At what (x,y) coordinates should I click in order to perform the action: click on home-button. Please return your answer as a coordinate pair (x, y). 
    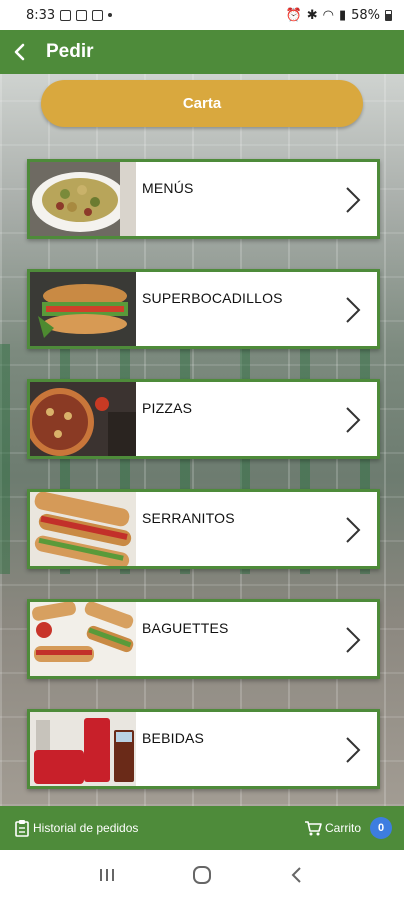
    Looking at the image, I should click on (202, 875).